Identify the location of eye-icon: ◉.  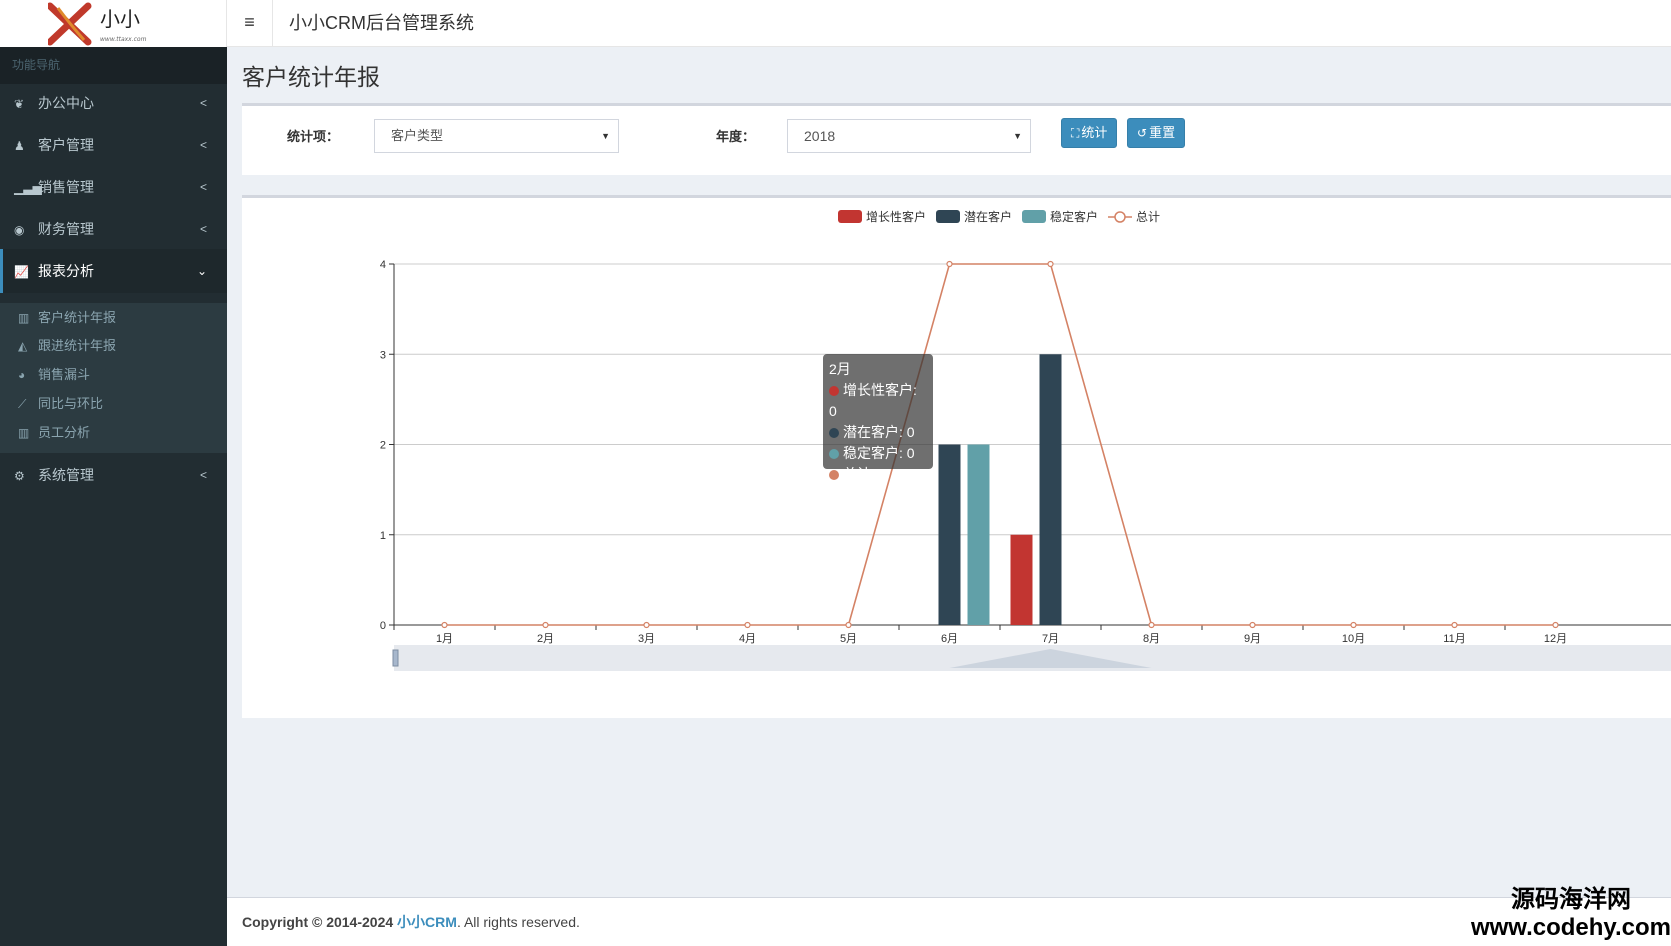
(19, 230).